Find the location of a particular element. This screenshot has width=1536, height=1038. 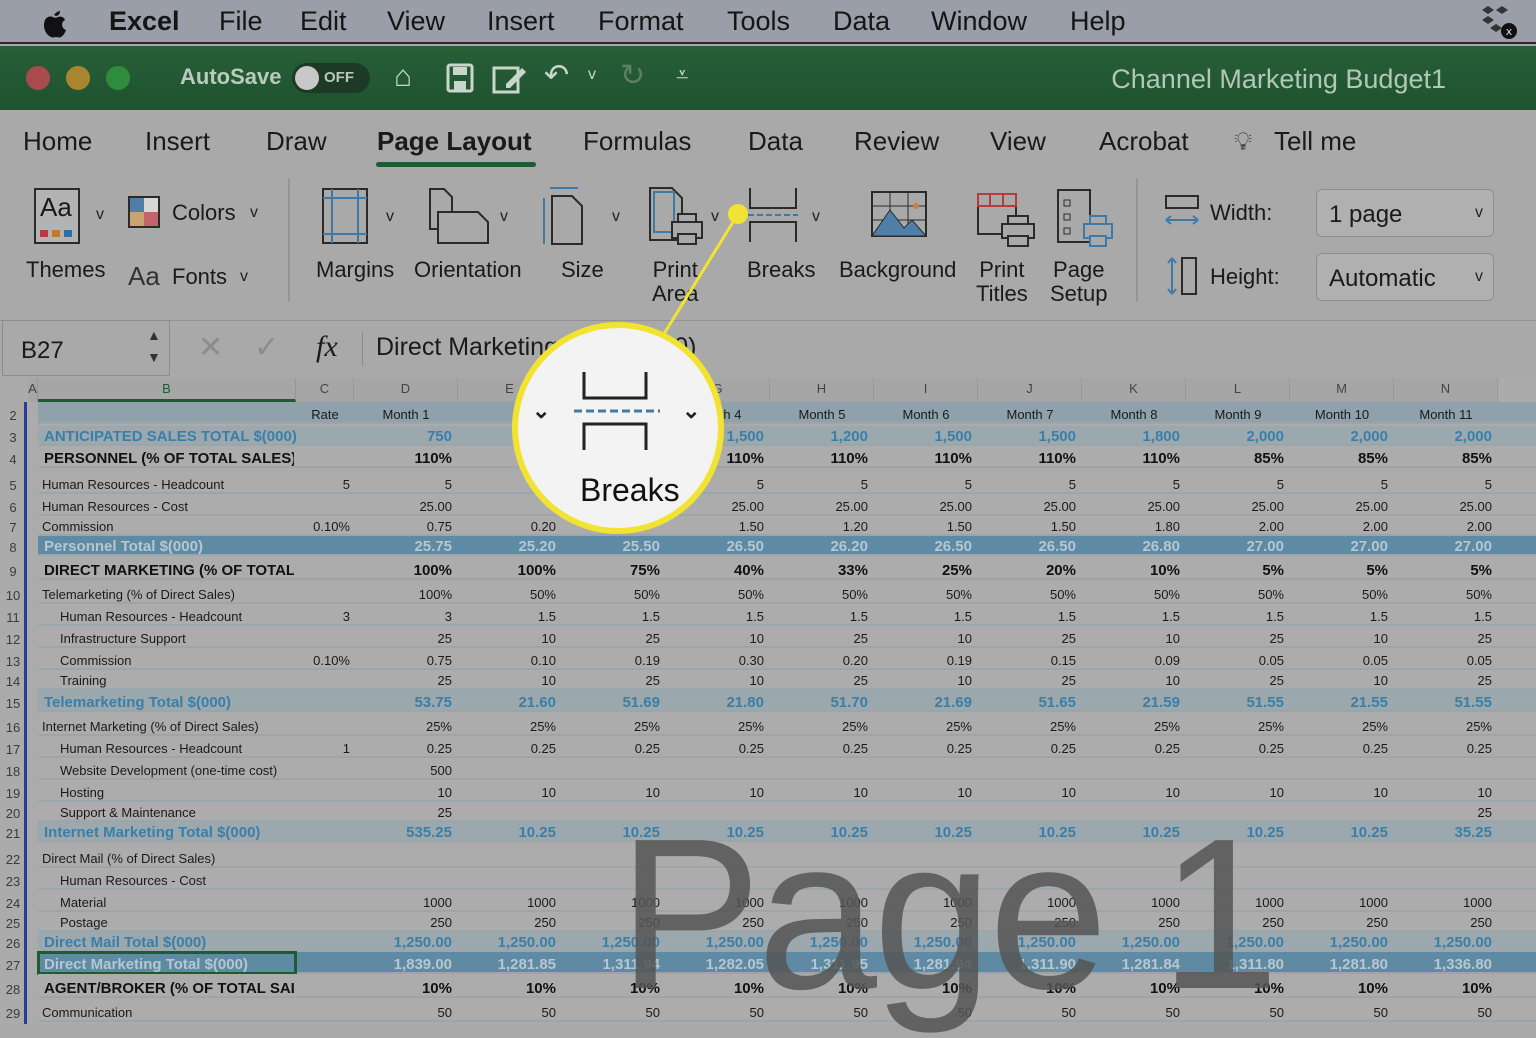

value-cell: 1,336.80 is located at coordinates (1443, 964).